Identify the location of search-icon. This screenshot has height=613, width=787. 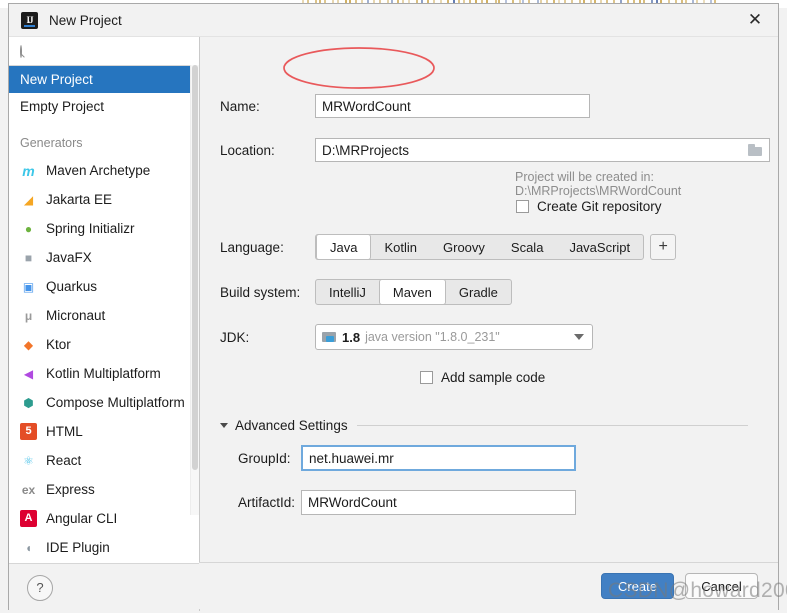
(21, 51).